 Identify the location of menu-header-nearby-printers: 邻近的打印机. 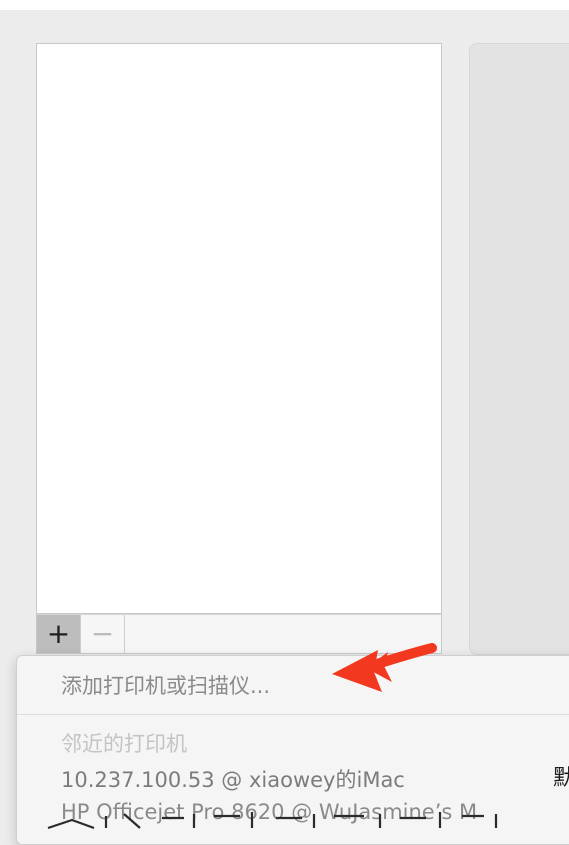
(124, 744).